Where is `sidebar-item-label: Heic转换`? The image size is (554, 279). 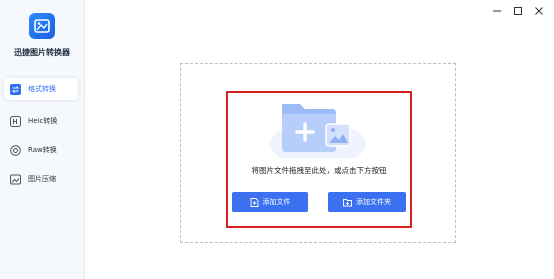 sidebar-item-label: Heic转换 is located at coordinates (43, 121).